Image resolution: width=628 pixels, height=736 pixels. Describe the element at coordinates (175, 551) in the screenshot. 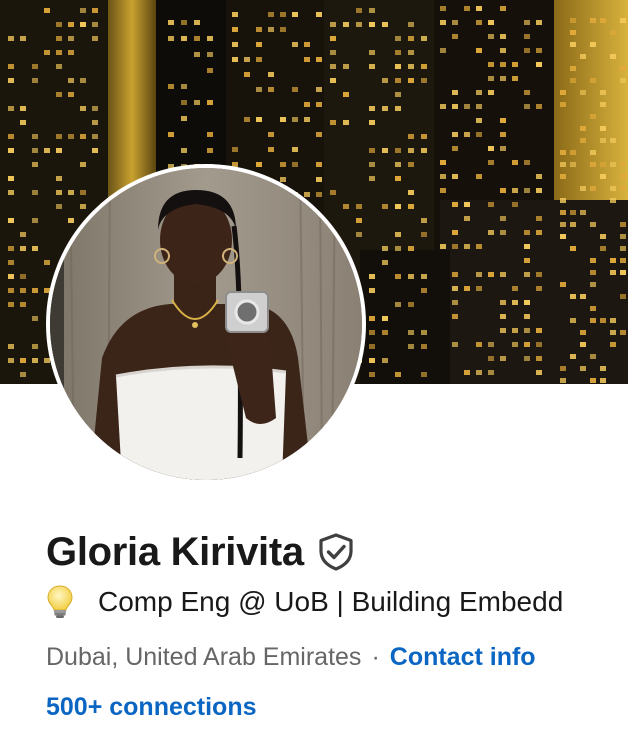

I see `profile-name: Gloria Kirivita` at that location.